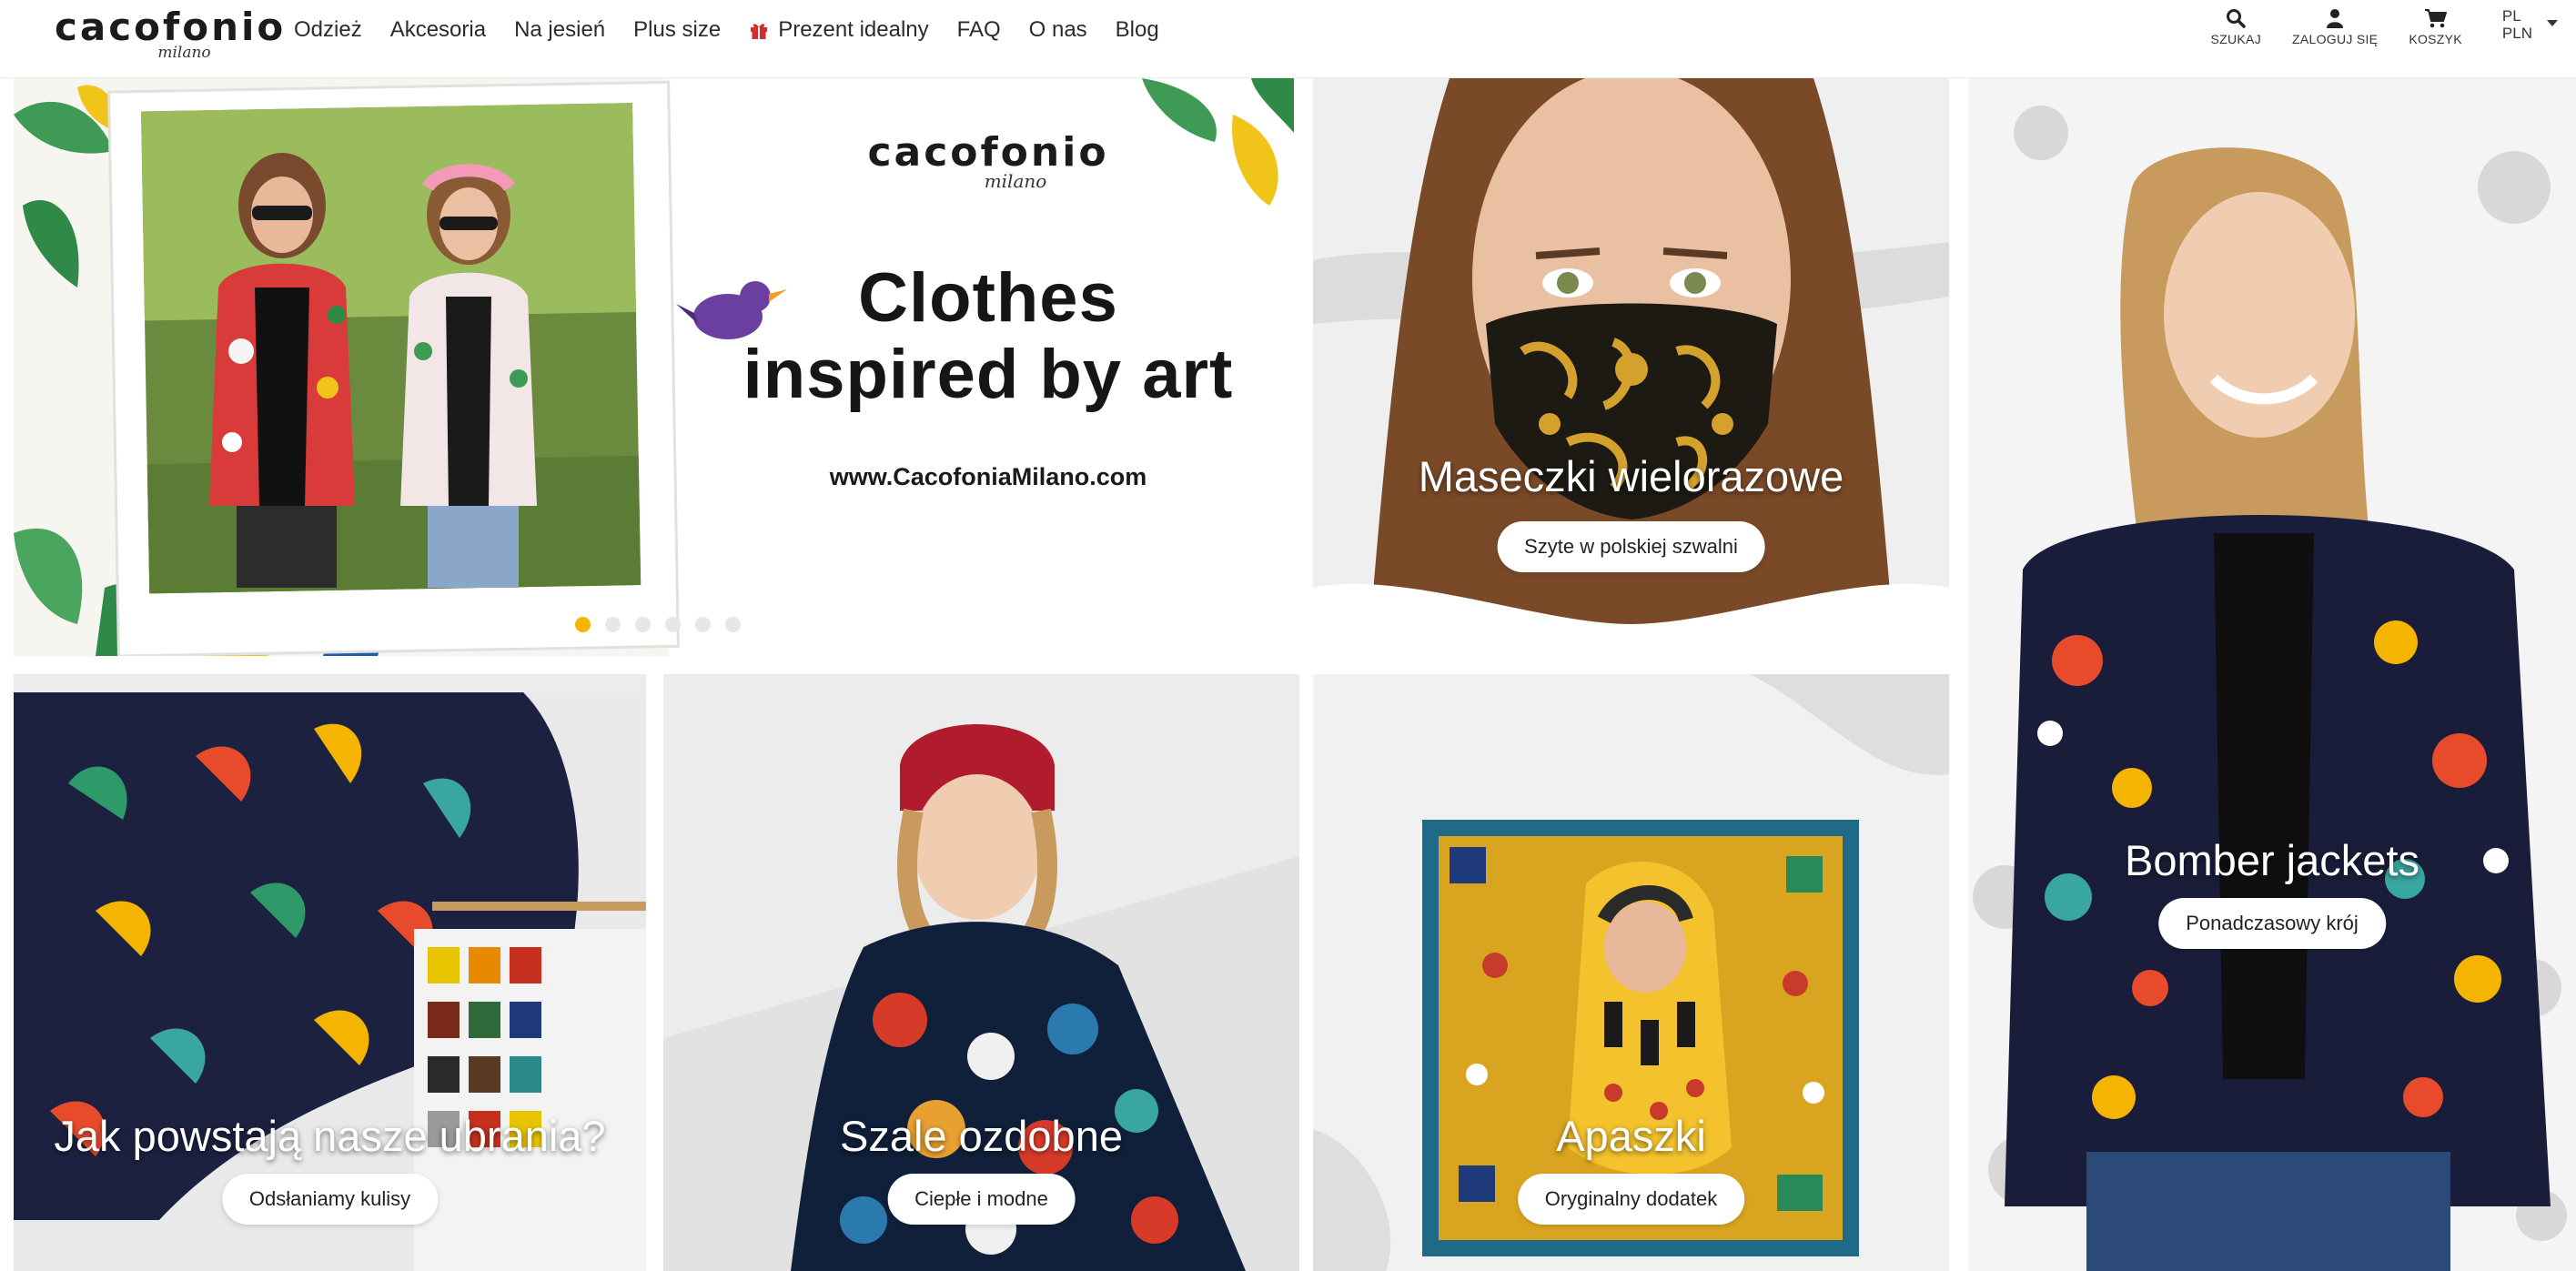 This screenshot has height=1271, width=2576. Describe the element at coordinates (1058, 30) in the screenshot. I see `nav-item-o-nas: O nas` at that location.